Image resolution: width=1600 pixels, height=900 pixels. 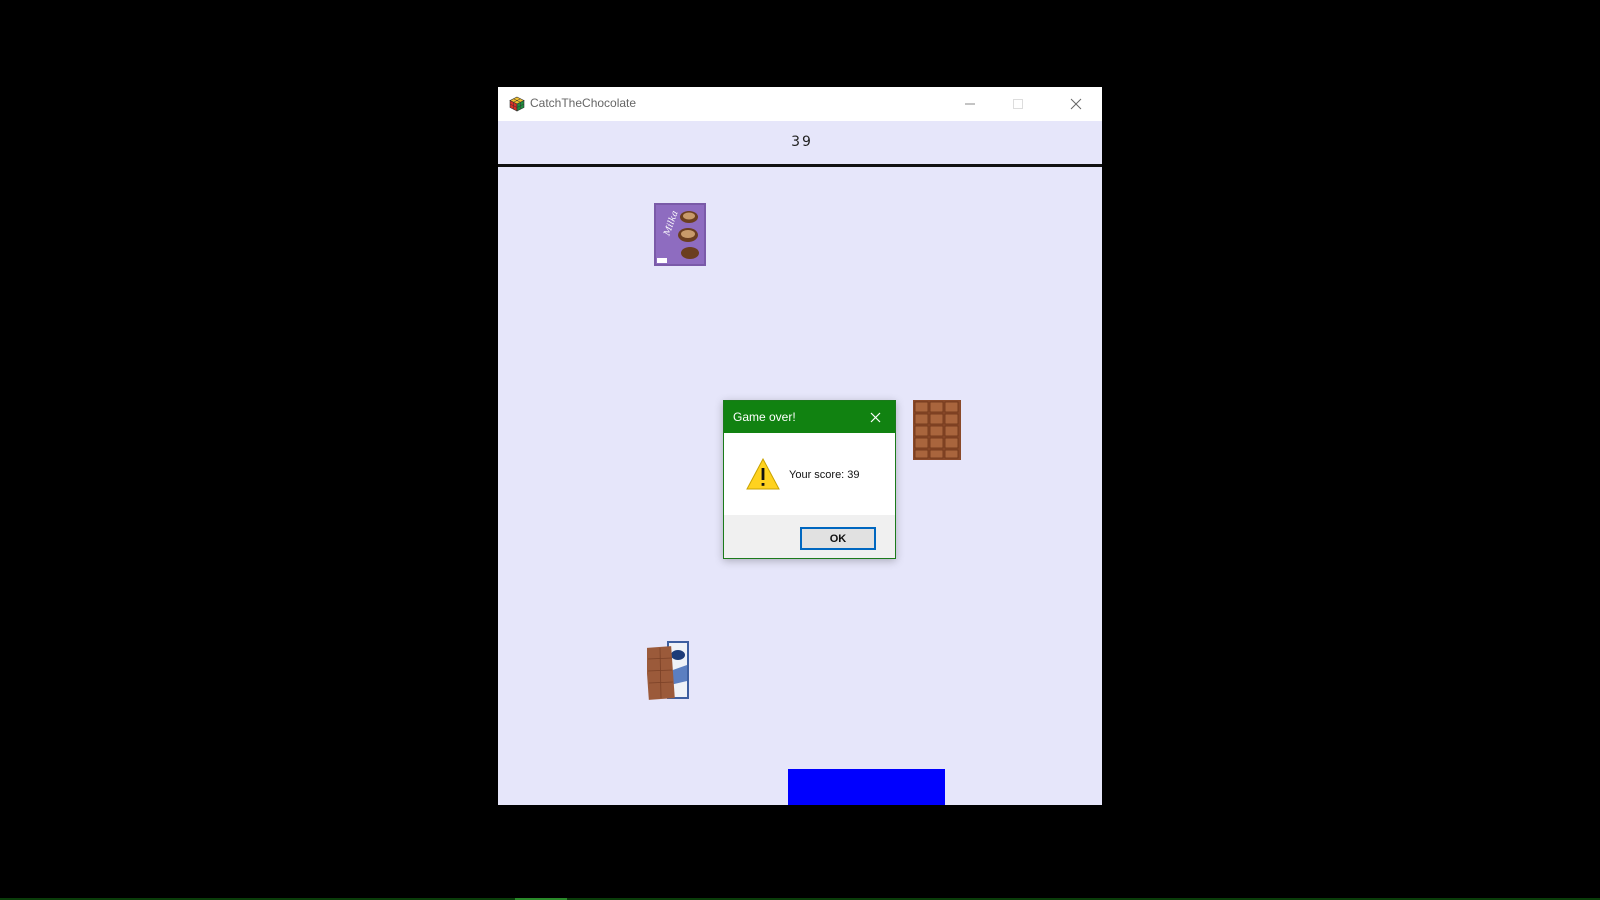 I want to click on game-over-dialog: Game over! Your score: 39 OK, so click(x=809, y=479).